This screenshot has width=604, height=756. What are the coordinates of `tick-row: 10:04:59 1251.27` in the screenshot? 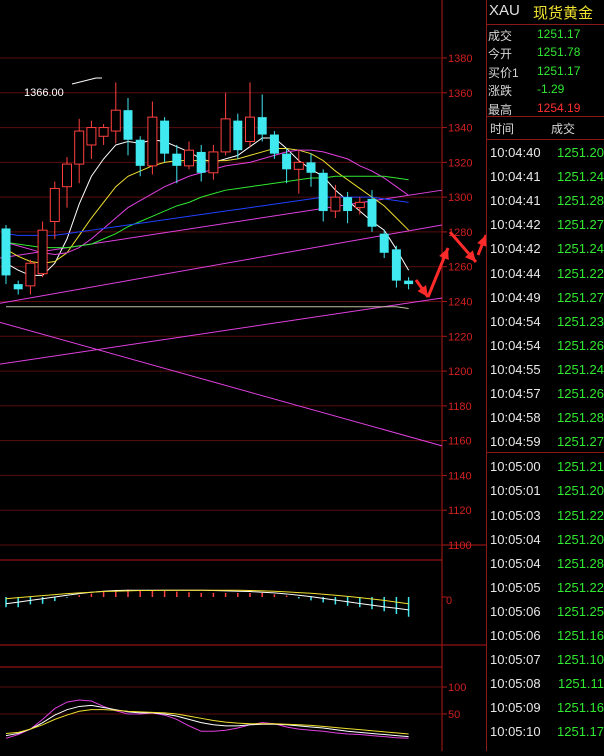 It's located at (545, 442).